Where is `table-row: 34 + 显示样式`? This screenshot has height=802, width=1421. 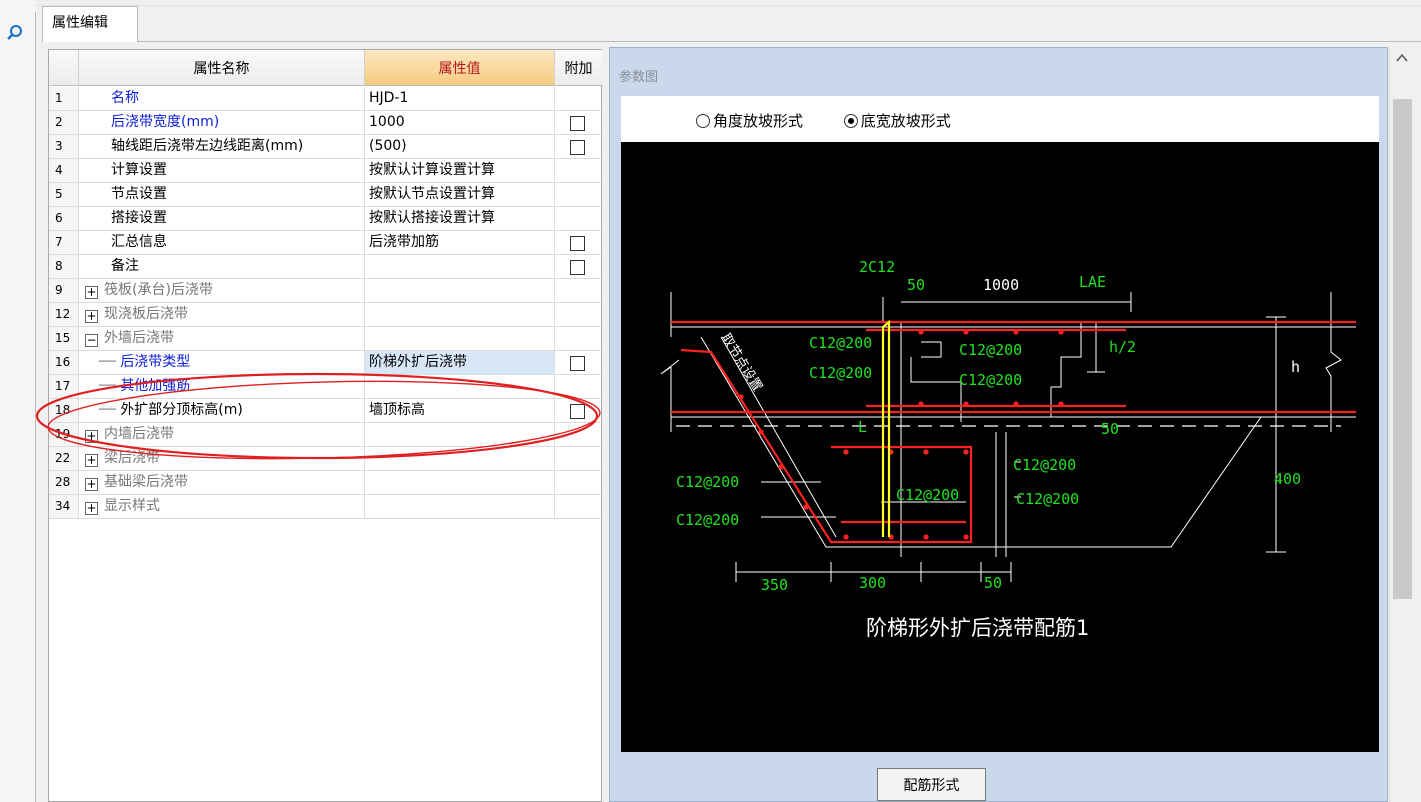
table-row: 34 + 显示样式 is located at coordinates (325, 507).